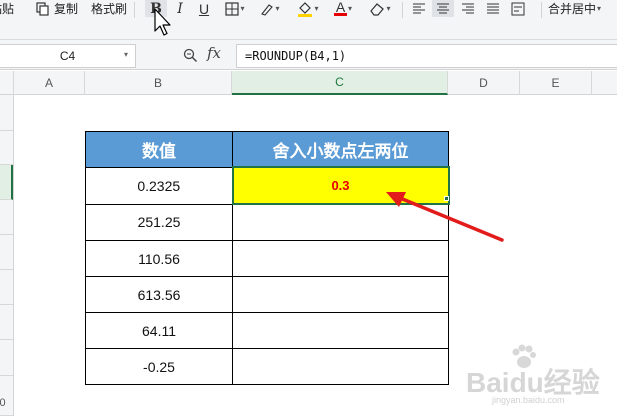 This screenshot has width=617, height=416. I want to click on wrap-text-icon, so click(518, 9).